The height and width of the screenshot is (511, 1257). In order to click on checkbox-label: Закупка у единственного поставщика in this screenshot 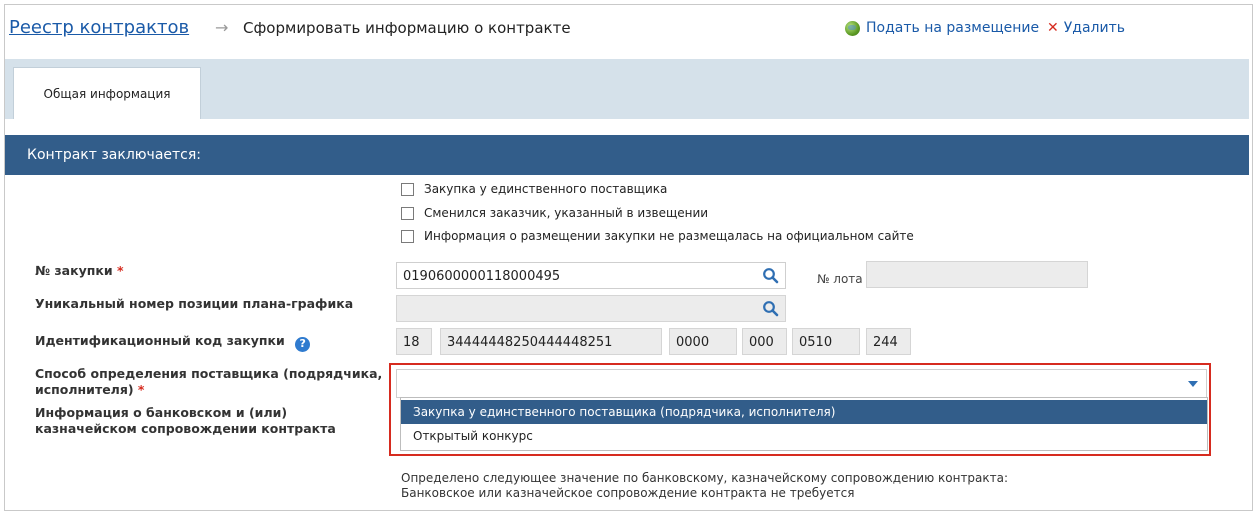, I will do `click(546, 189)`.